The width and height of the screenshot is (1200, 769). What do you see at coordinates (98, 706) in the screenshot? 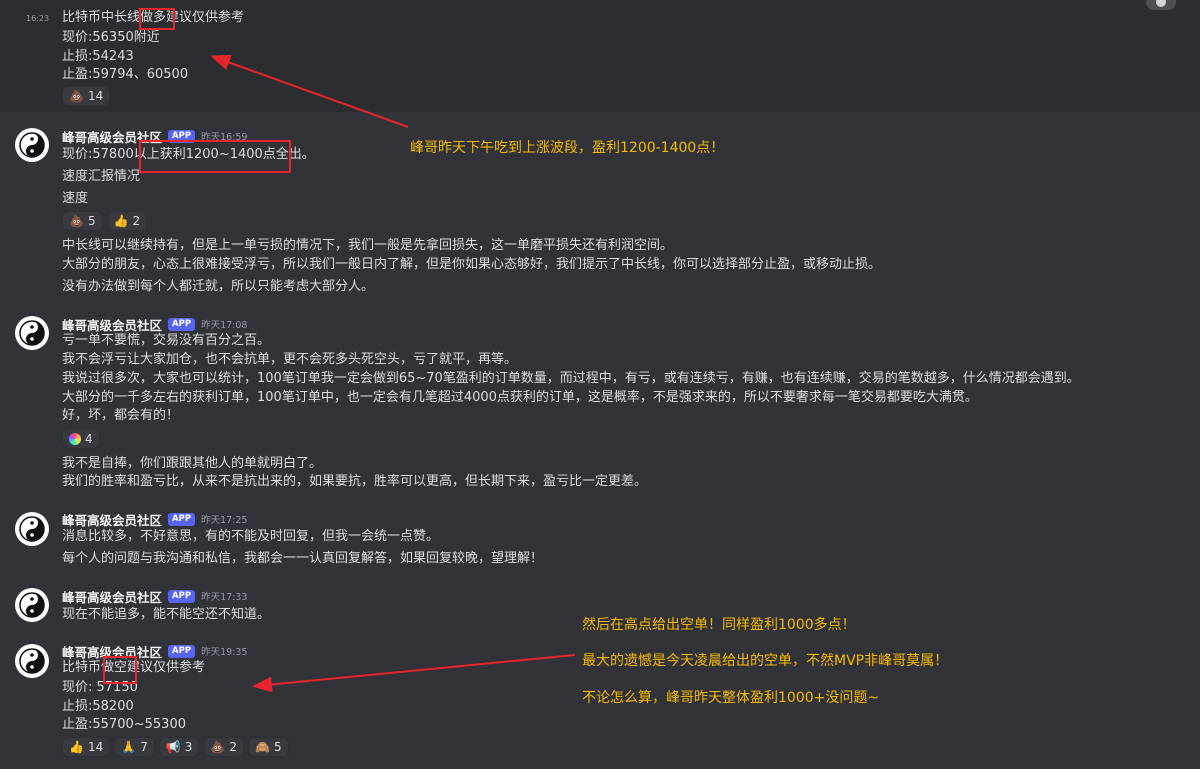
I see `message-line: 止损:58200` at bounding box center [98, 706].